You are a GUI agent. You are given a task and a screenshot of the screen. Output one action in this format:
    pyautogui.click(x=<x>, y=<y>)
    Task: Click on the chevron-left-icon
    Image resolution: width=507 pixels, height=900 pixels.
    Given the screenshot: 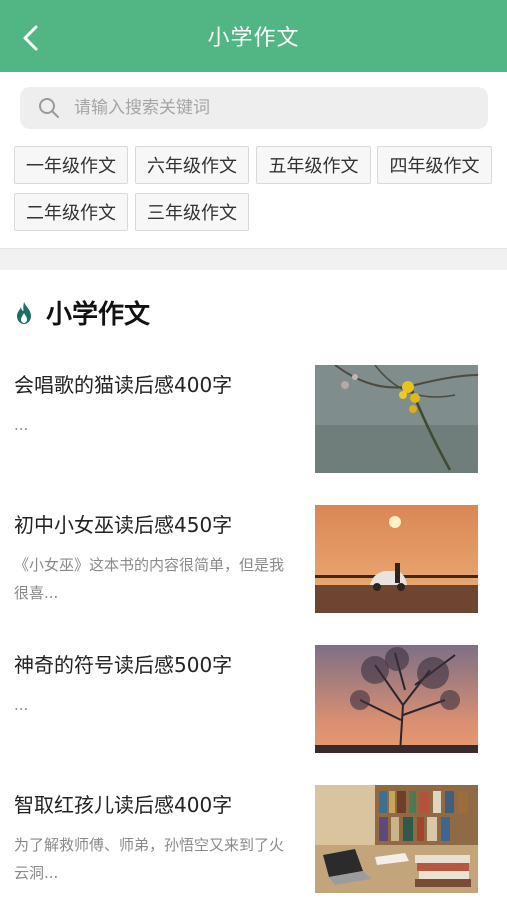 What is the action you would take?
    pyautogui.click(x=30, y=38)
    